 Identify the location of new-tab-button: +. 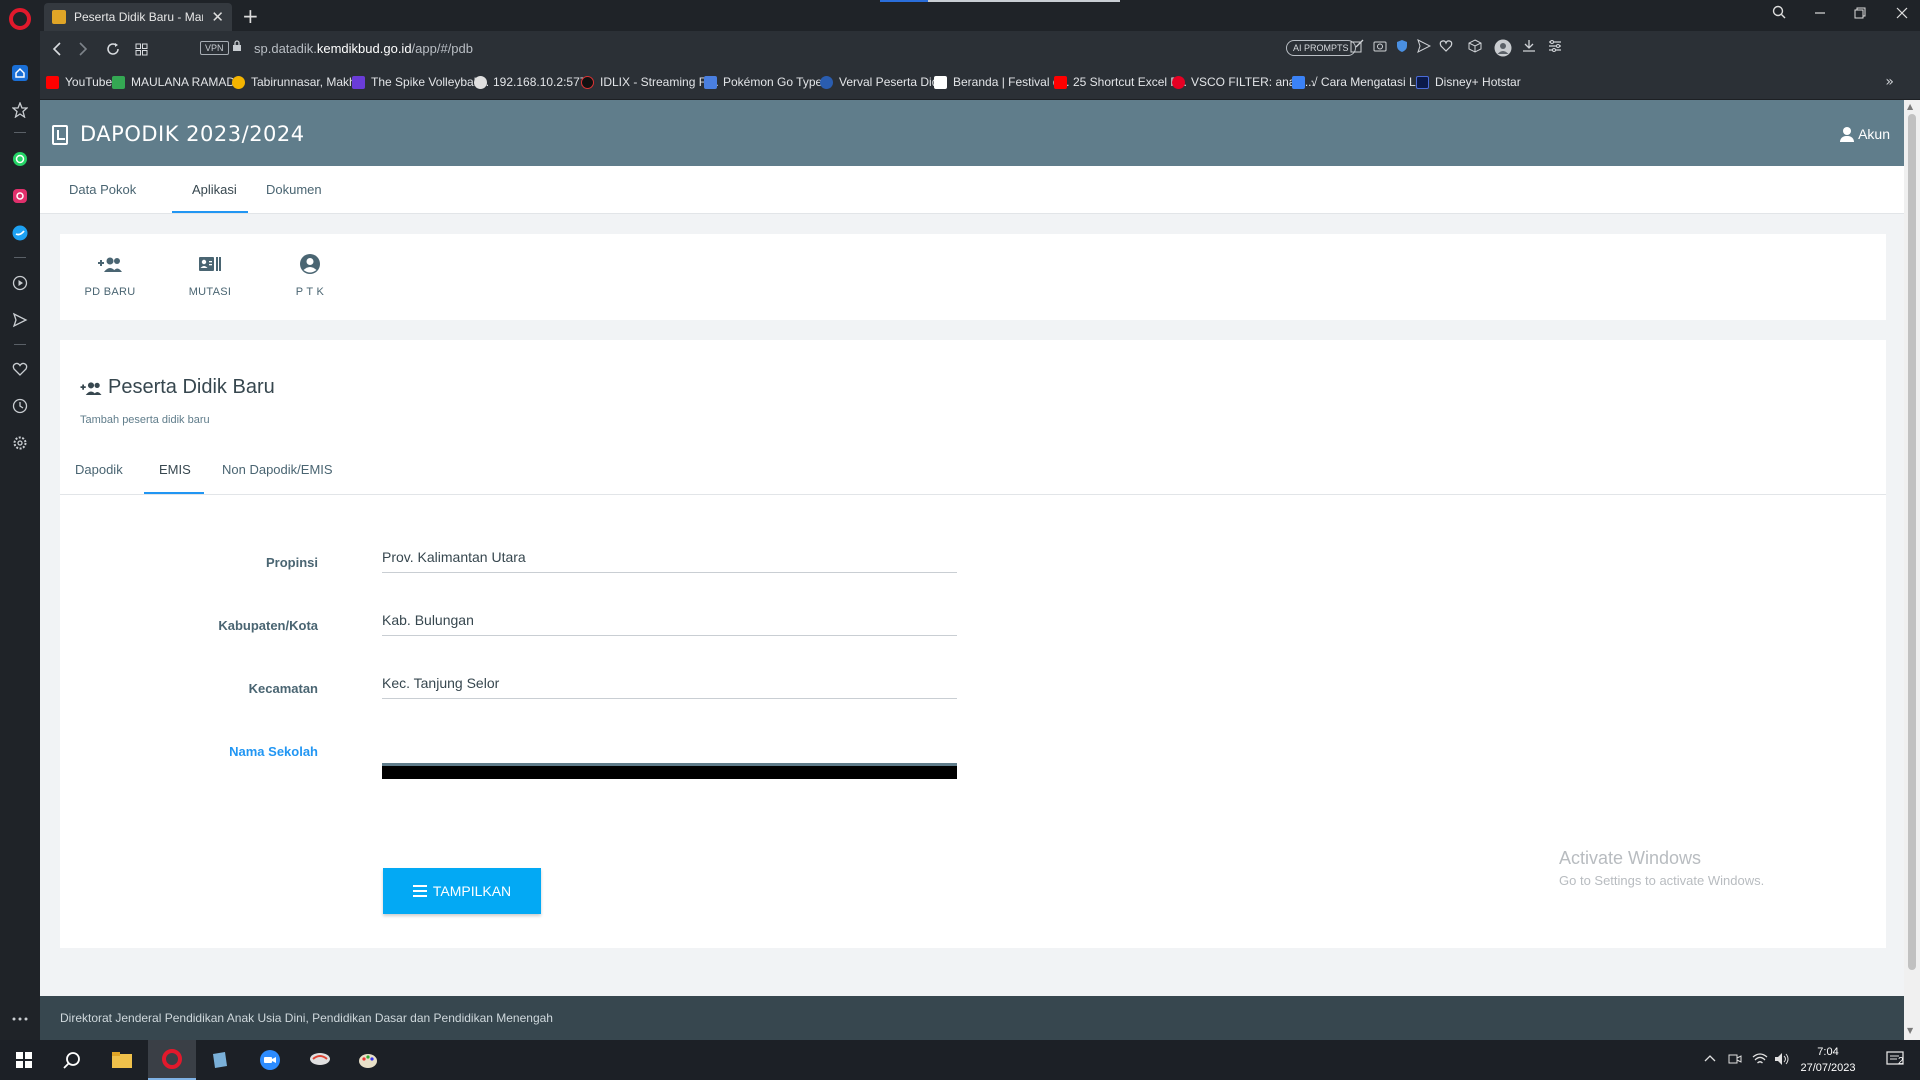
(250, 16).